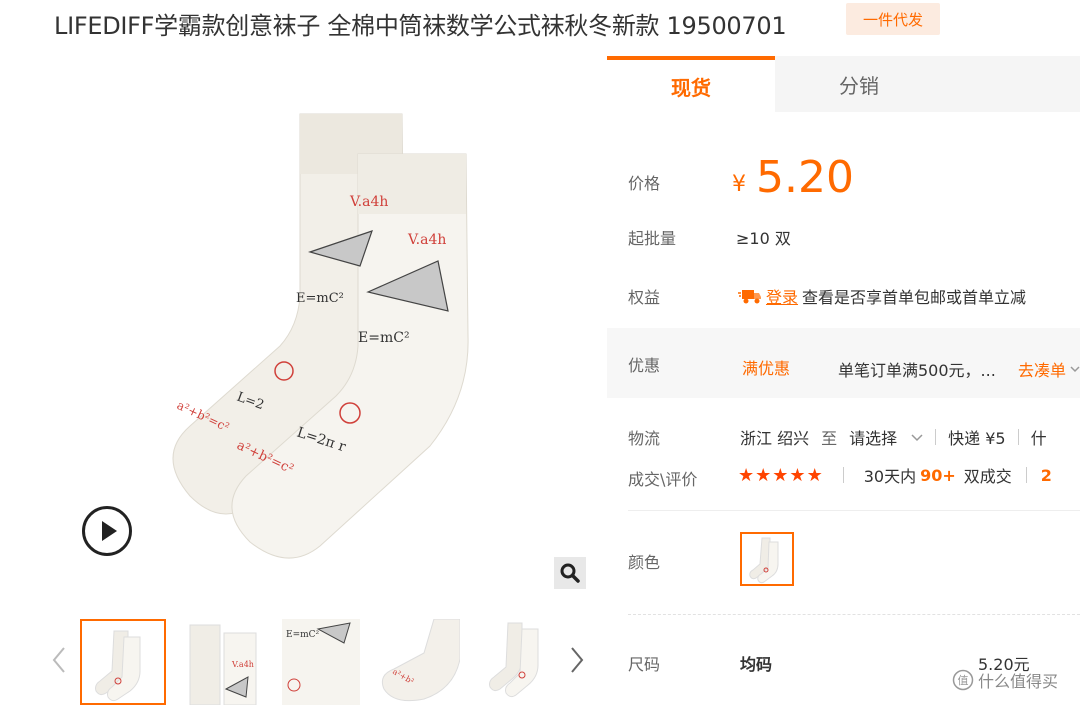 The image size is (1080, 705). Describe the element at coordinates (987, 476) in the screenshot. I see `deal-suffix: 双成交` at that location.